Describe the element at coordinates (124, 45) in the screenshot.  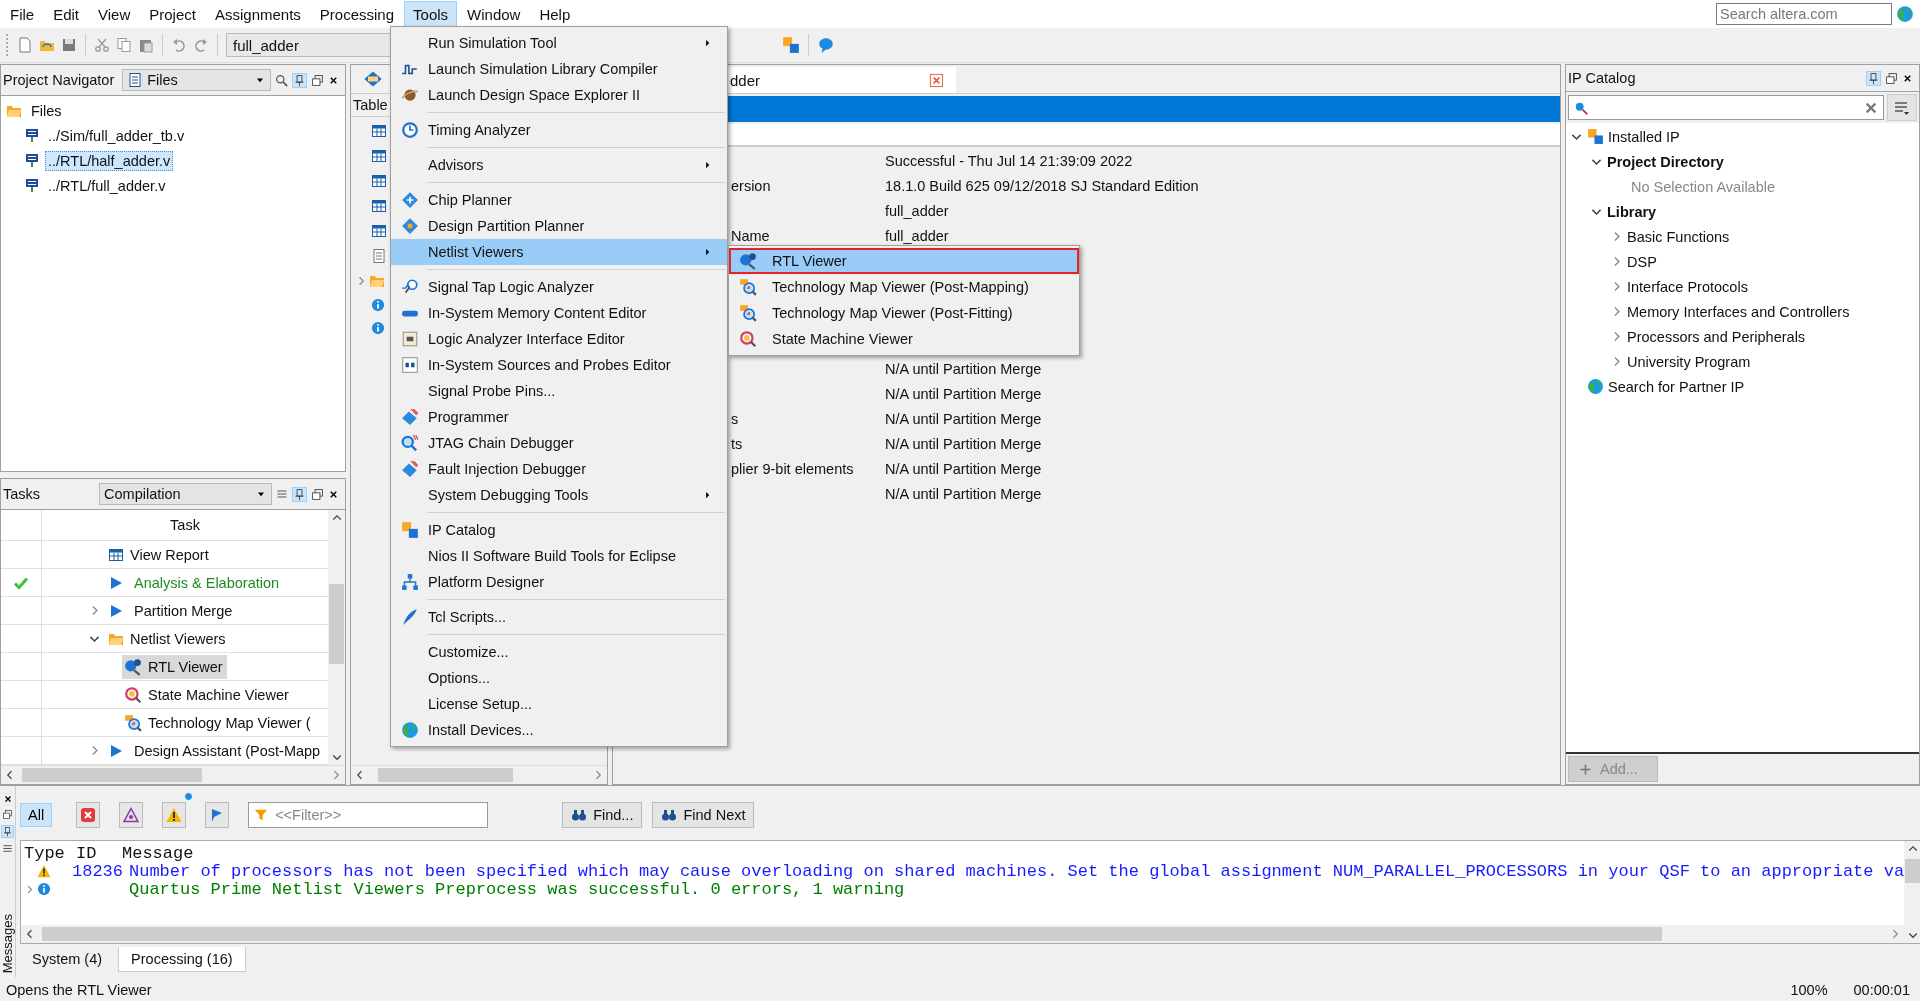
I see `copy-icon` at that location.